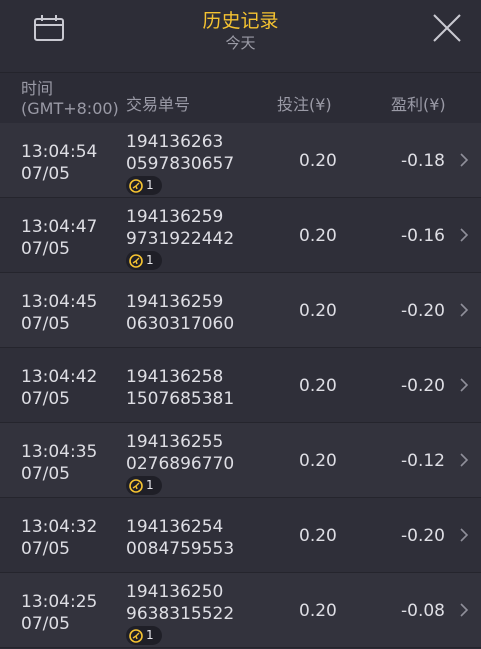 This screenshot has width=481, height=649. Describe the element at coordinates (175, 527) in the screenshot. I see `row-order-id-part1: 194136254` at that location.